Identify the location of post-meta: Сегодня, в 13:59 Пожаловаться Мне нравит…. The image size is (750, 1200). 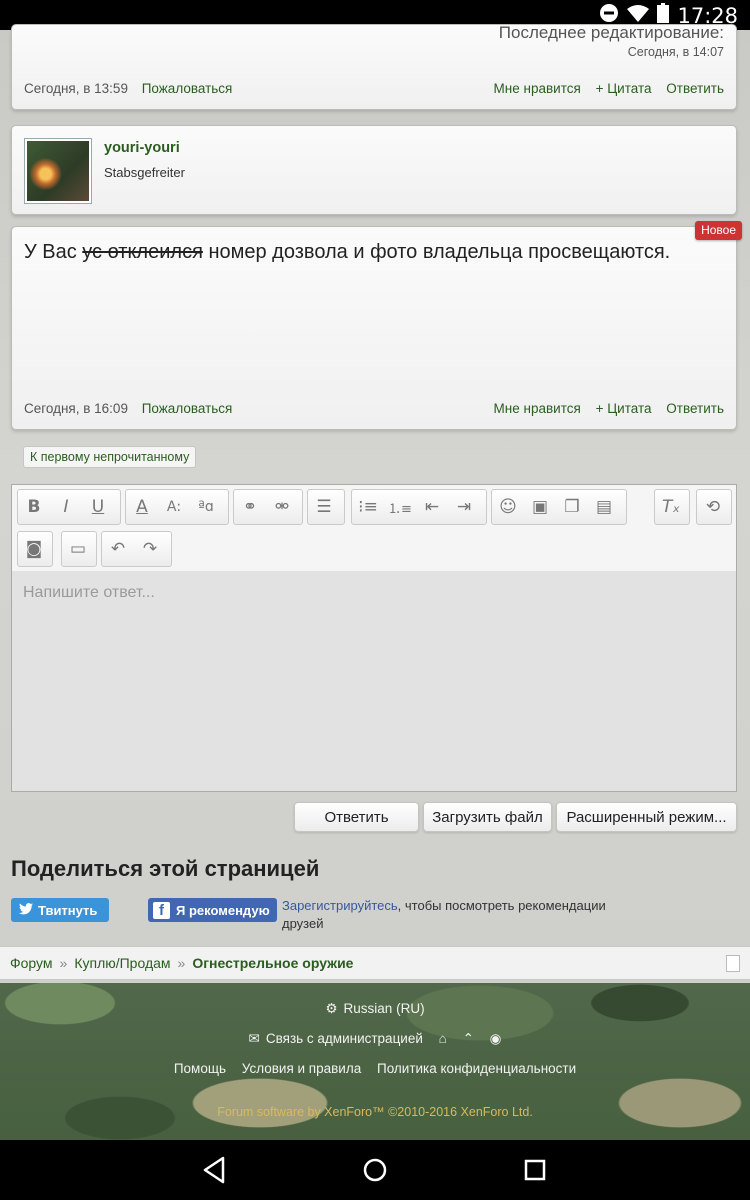
(374, 88).